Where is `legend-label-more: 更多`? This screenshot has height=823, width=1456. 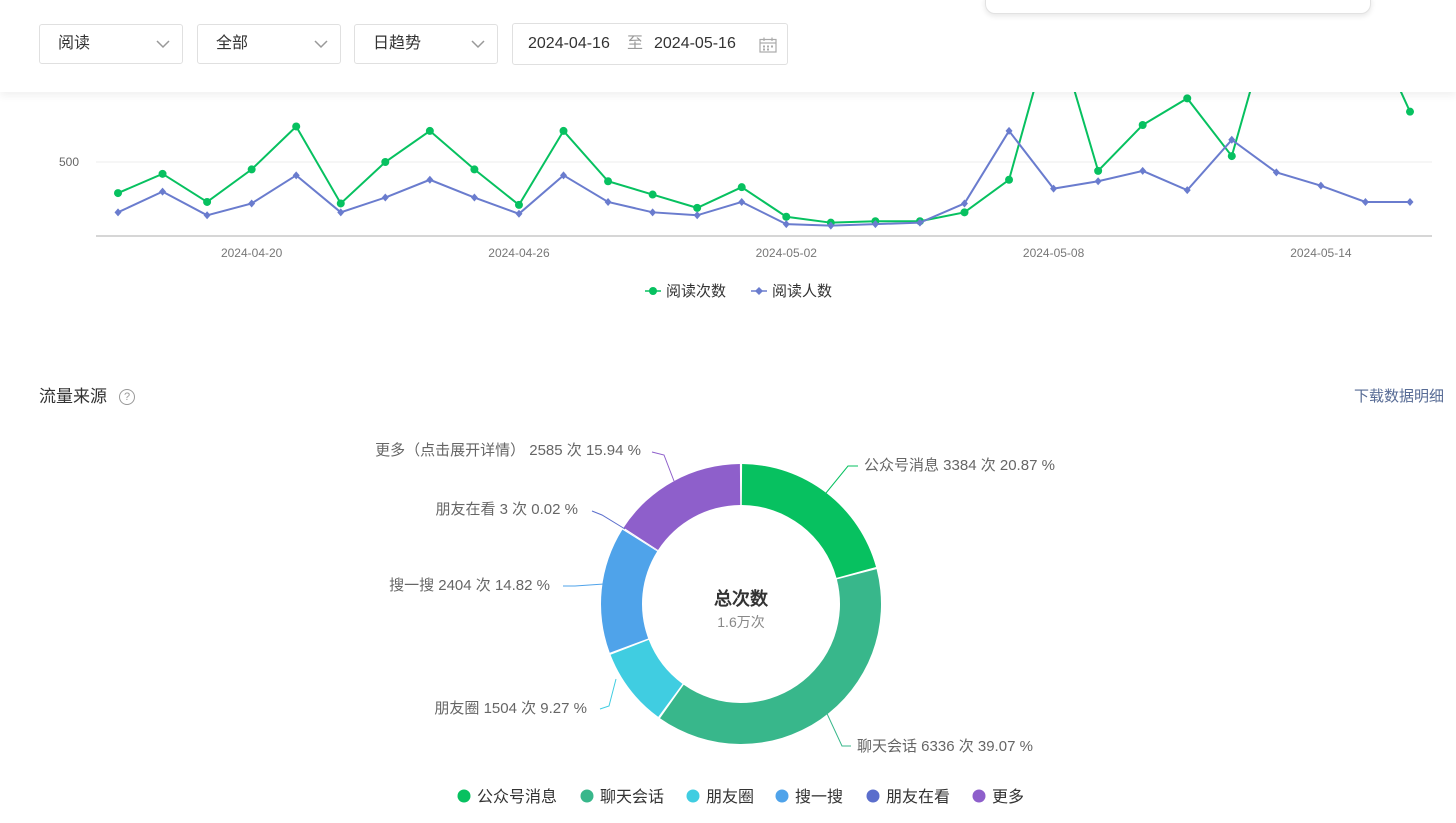
legend-label-more: 更多 is located at coordinates (1008, 797).